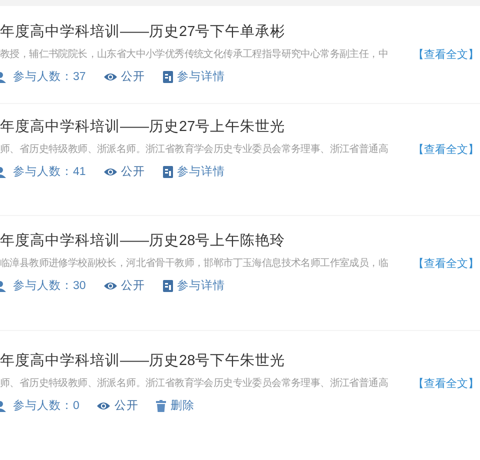  Describe the element at coordinates (143, 32) in the screenshot. I see `course-title: 年度高中学科培训——历史27号下午单承彬` at that location.